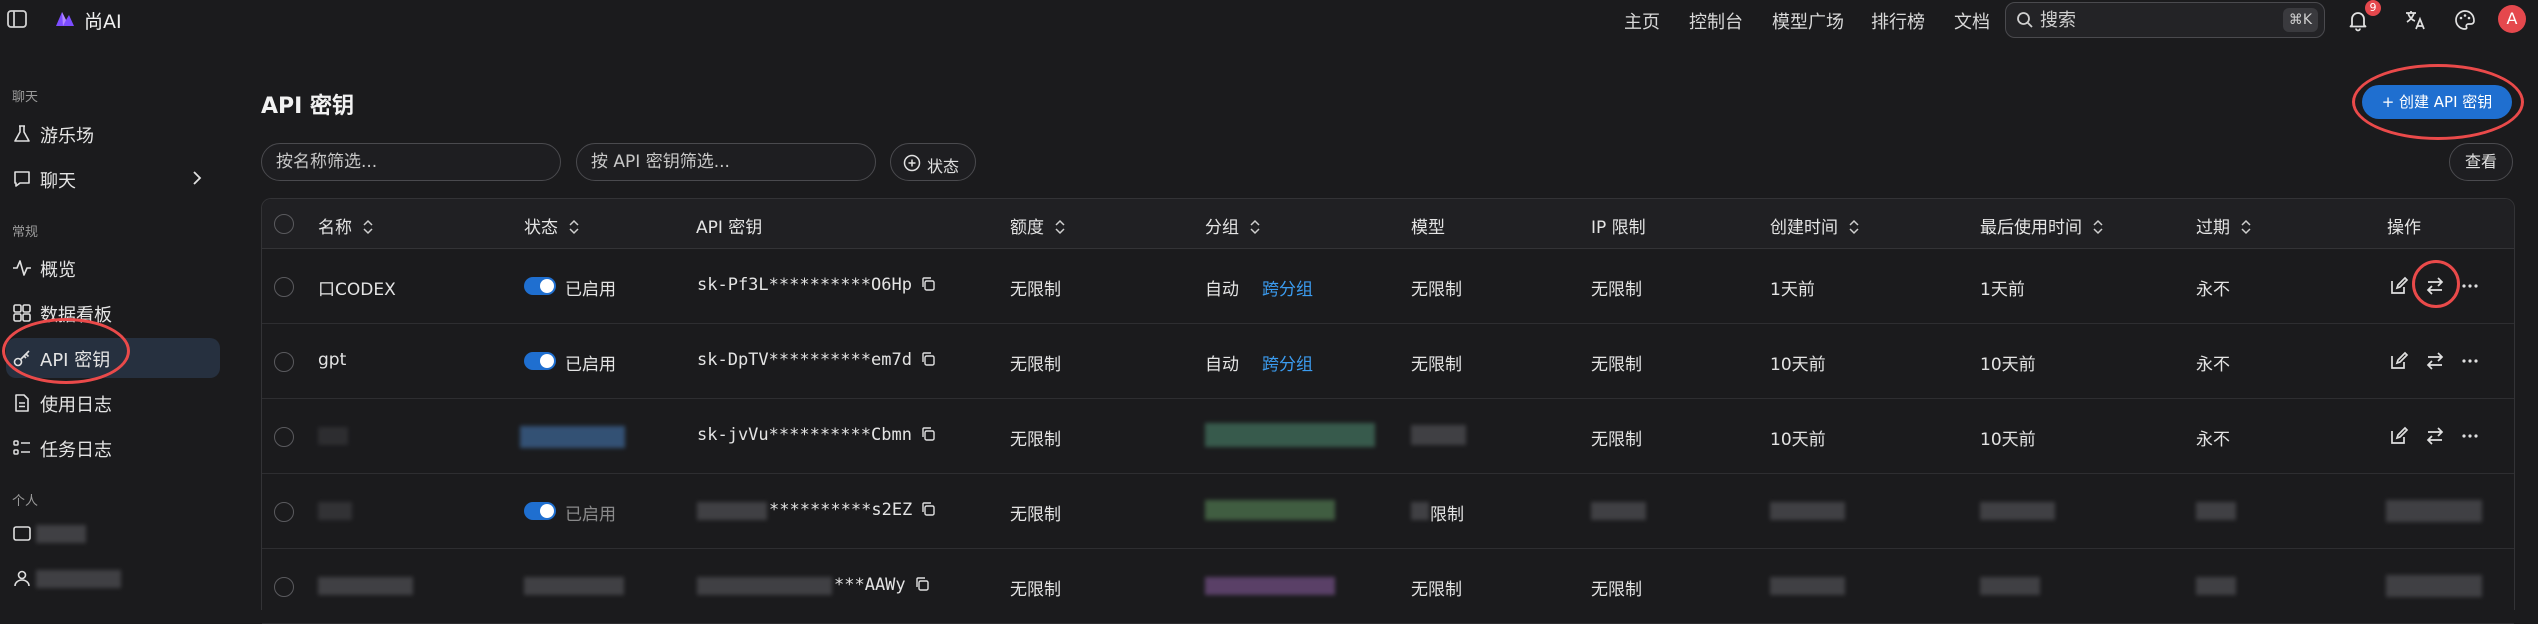 This screenshot has width=2538, height=624. I want to click on name-filter-input, so click(411, 162).